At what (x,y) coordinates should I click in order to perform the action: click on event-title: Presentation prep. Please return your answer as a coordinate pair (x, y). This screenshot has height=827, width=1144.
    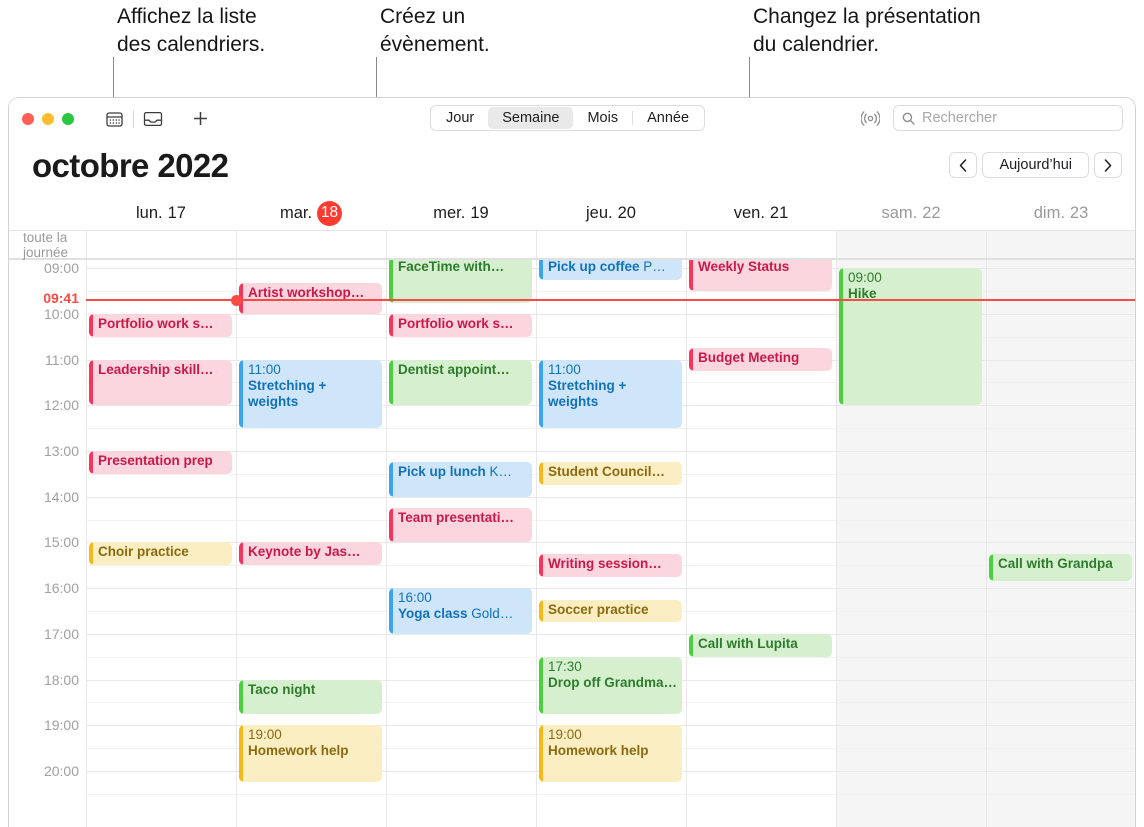
    Looking at the image, I should click on (155, 461).